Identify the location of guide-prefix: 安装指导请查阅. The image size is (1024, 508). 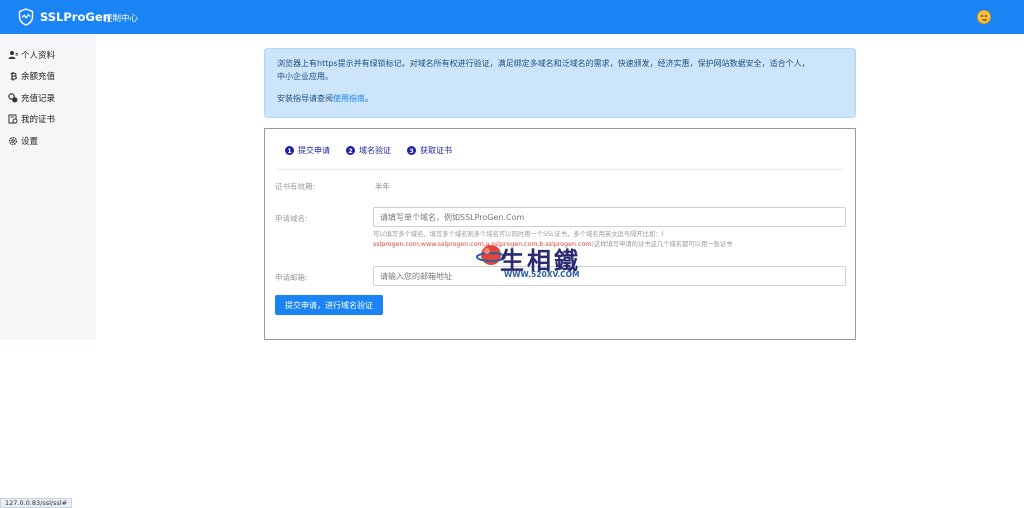
(305, 98).